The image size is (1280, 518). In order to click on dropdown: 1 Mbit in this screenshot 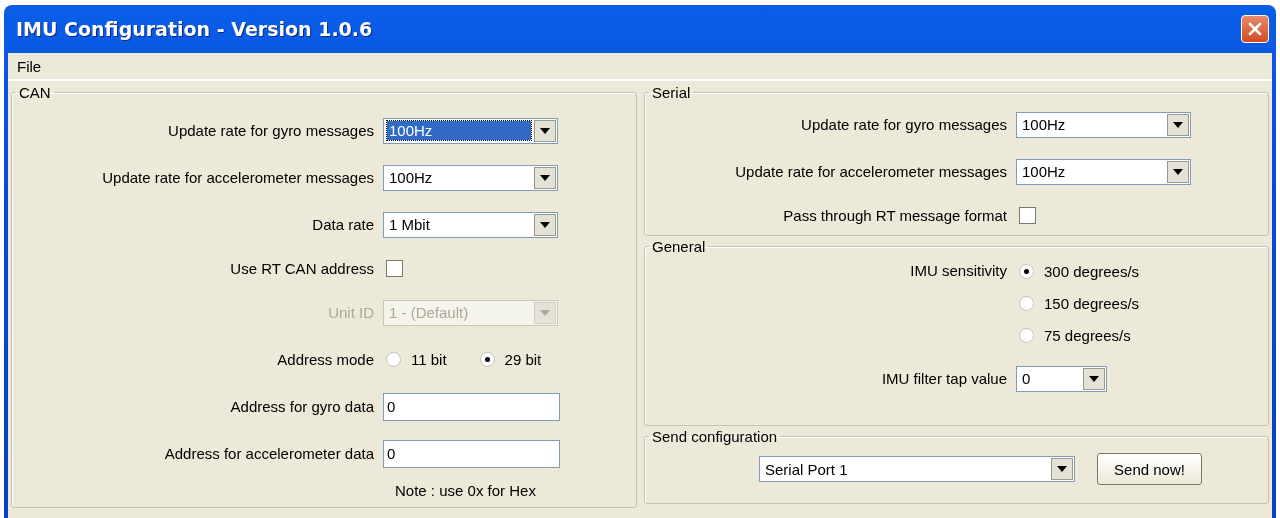, I will do `click(470, 224)`.